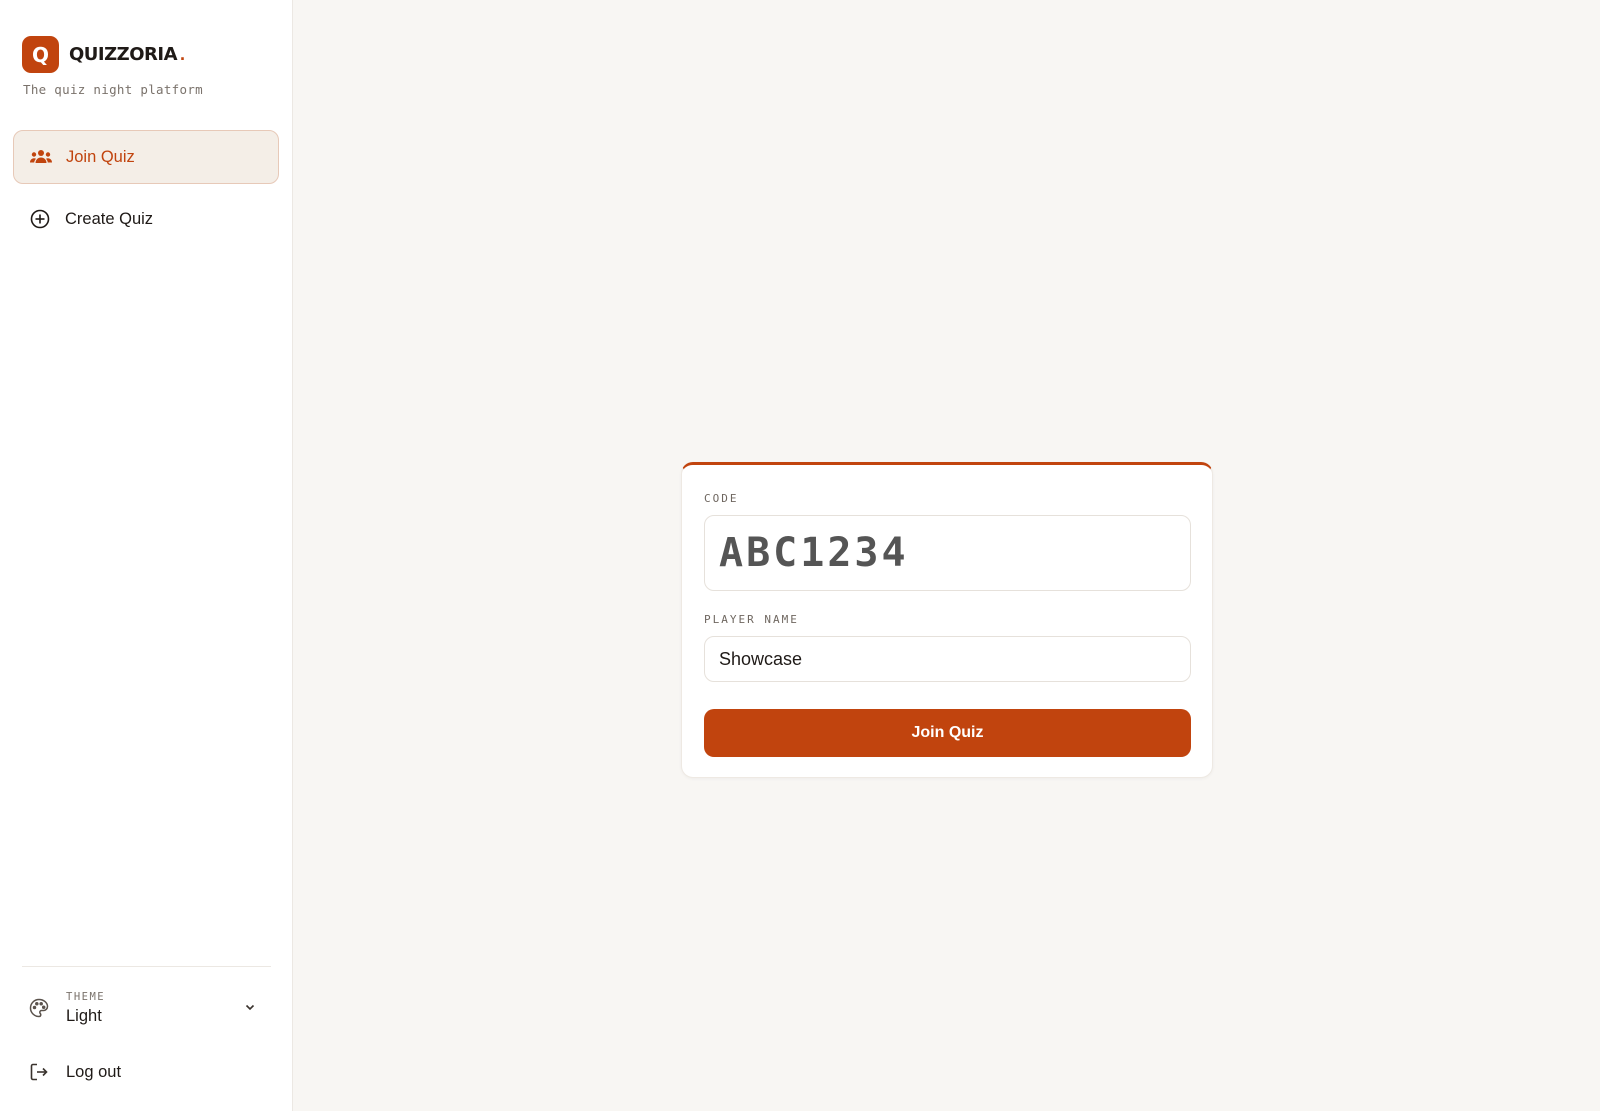  What do you see at coordinates (947, 659) in the screenshot?
I see `player-name-input` at bounding box center [947, 659].